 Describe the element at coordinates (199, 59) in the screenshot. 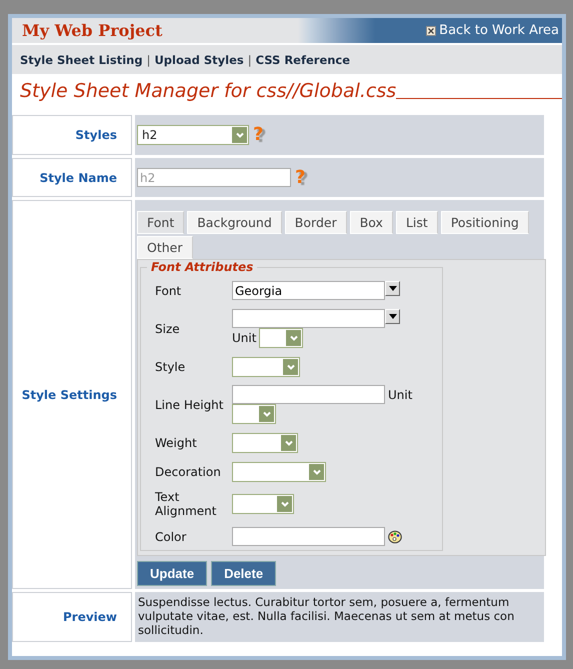

I see `nav-link: Upload Styles` at that location.